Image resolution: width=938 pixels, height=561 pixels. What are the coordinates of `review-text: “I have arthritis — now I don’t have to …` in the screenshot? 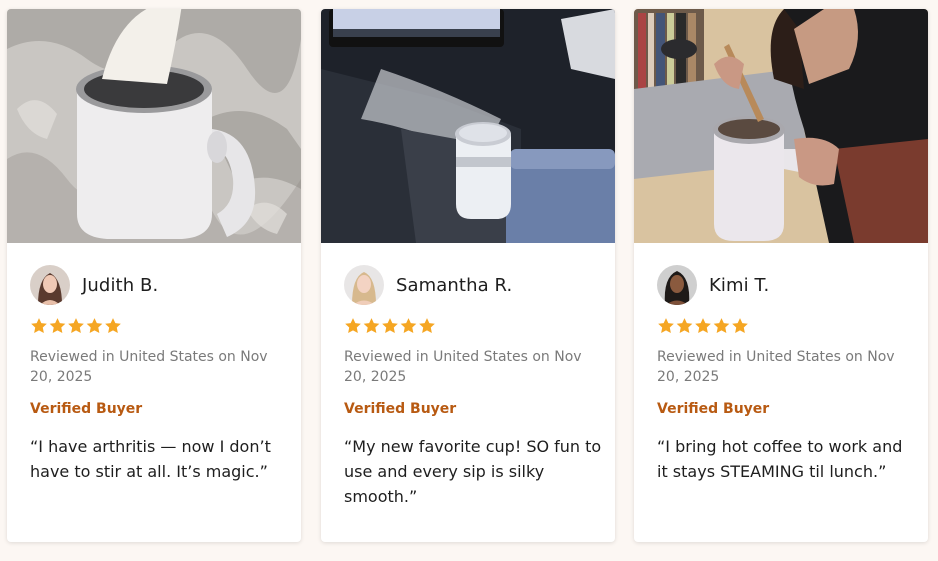 It's located at (150, 459).